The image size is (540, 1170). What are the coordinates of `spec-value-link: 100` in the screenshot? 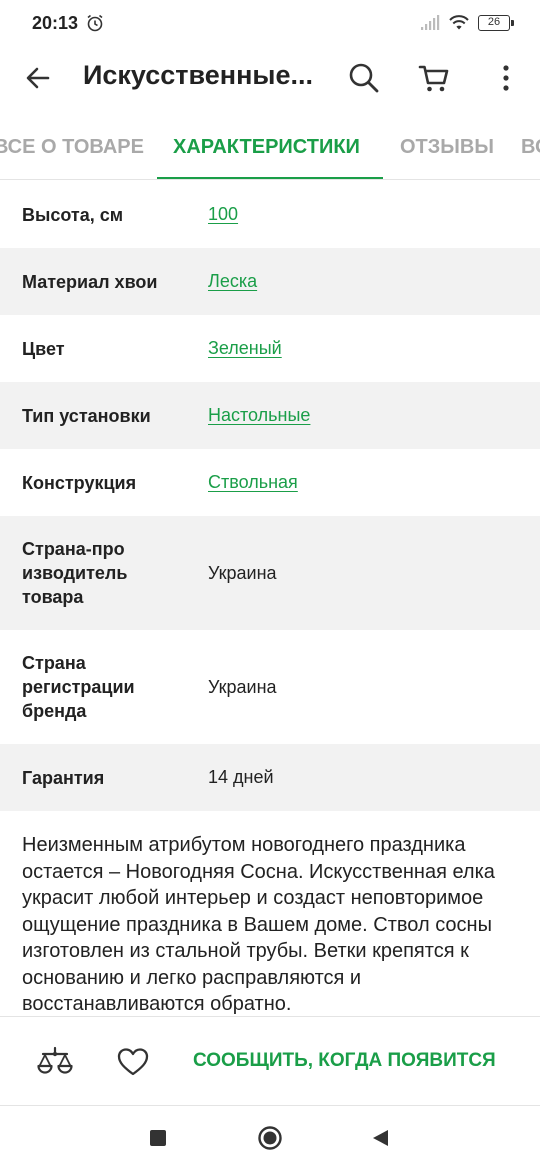 It's located at (223, 214).